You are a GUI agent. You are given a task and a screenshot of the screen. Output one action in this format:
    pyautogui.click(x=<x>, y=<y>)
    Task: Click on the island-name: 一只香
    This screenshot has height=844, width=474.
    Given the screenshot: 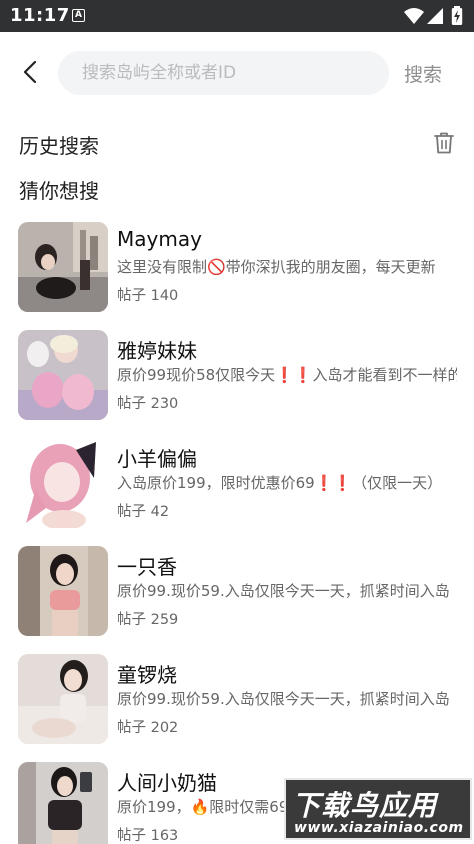 What is the action you would take?
    pyautogui.click(x=147, y=567)
    